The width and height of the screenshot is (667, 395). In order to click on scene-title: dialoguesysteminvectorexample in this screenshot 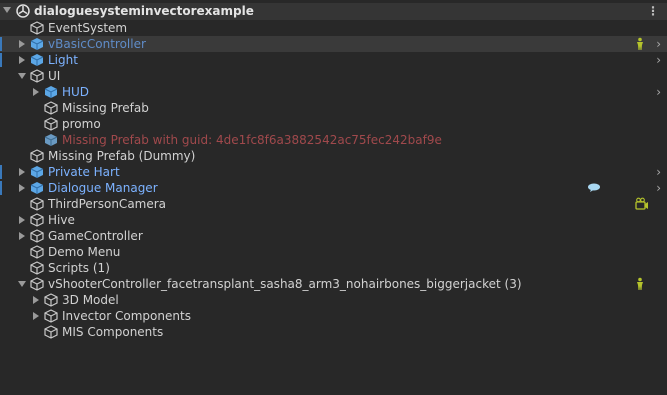, I will do `click(144, 11)`.